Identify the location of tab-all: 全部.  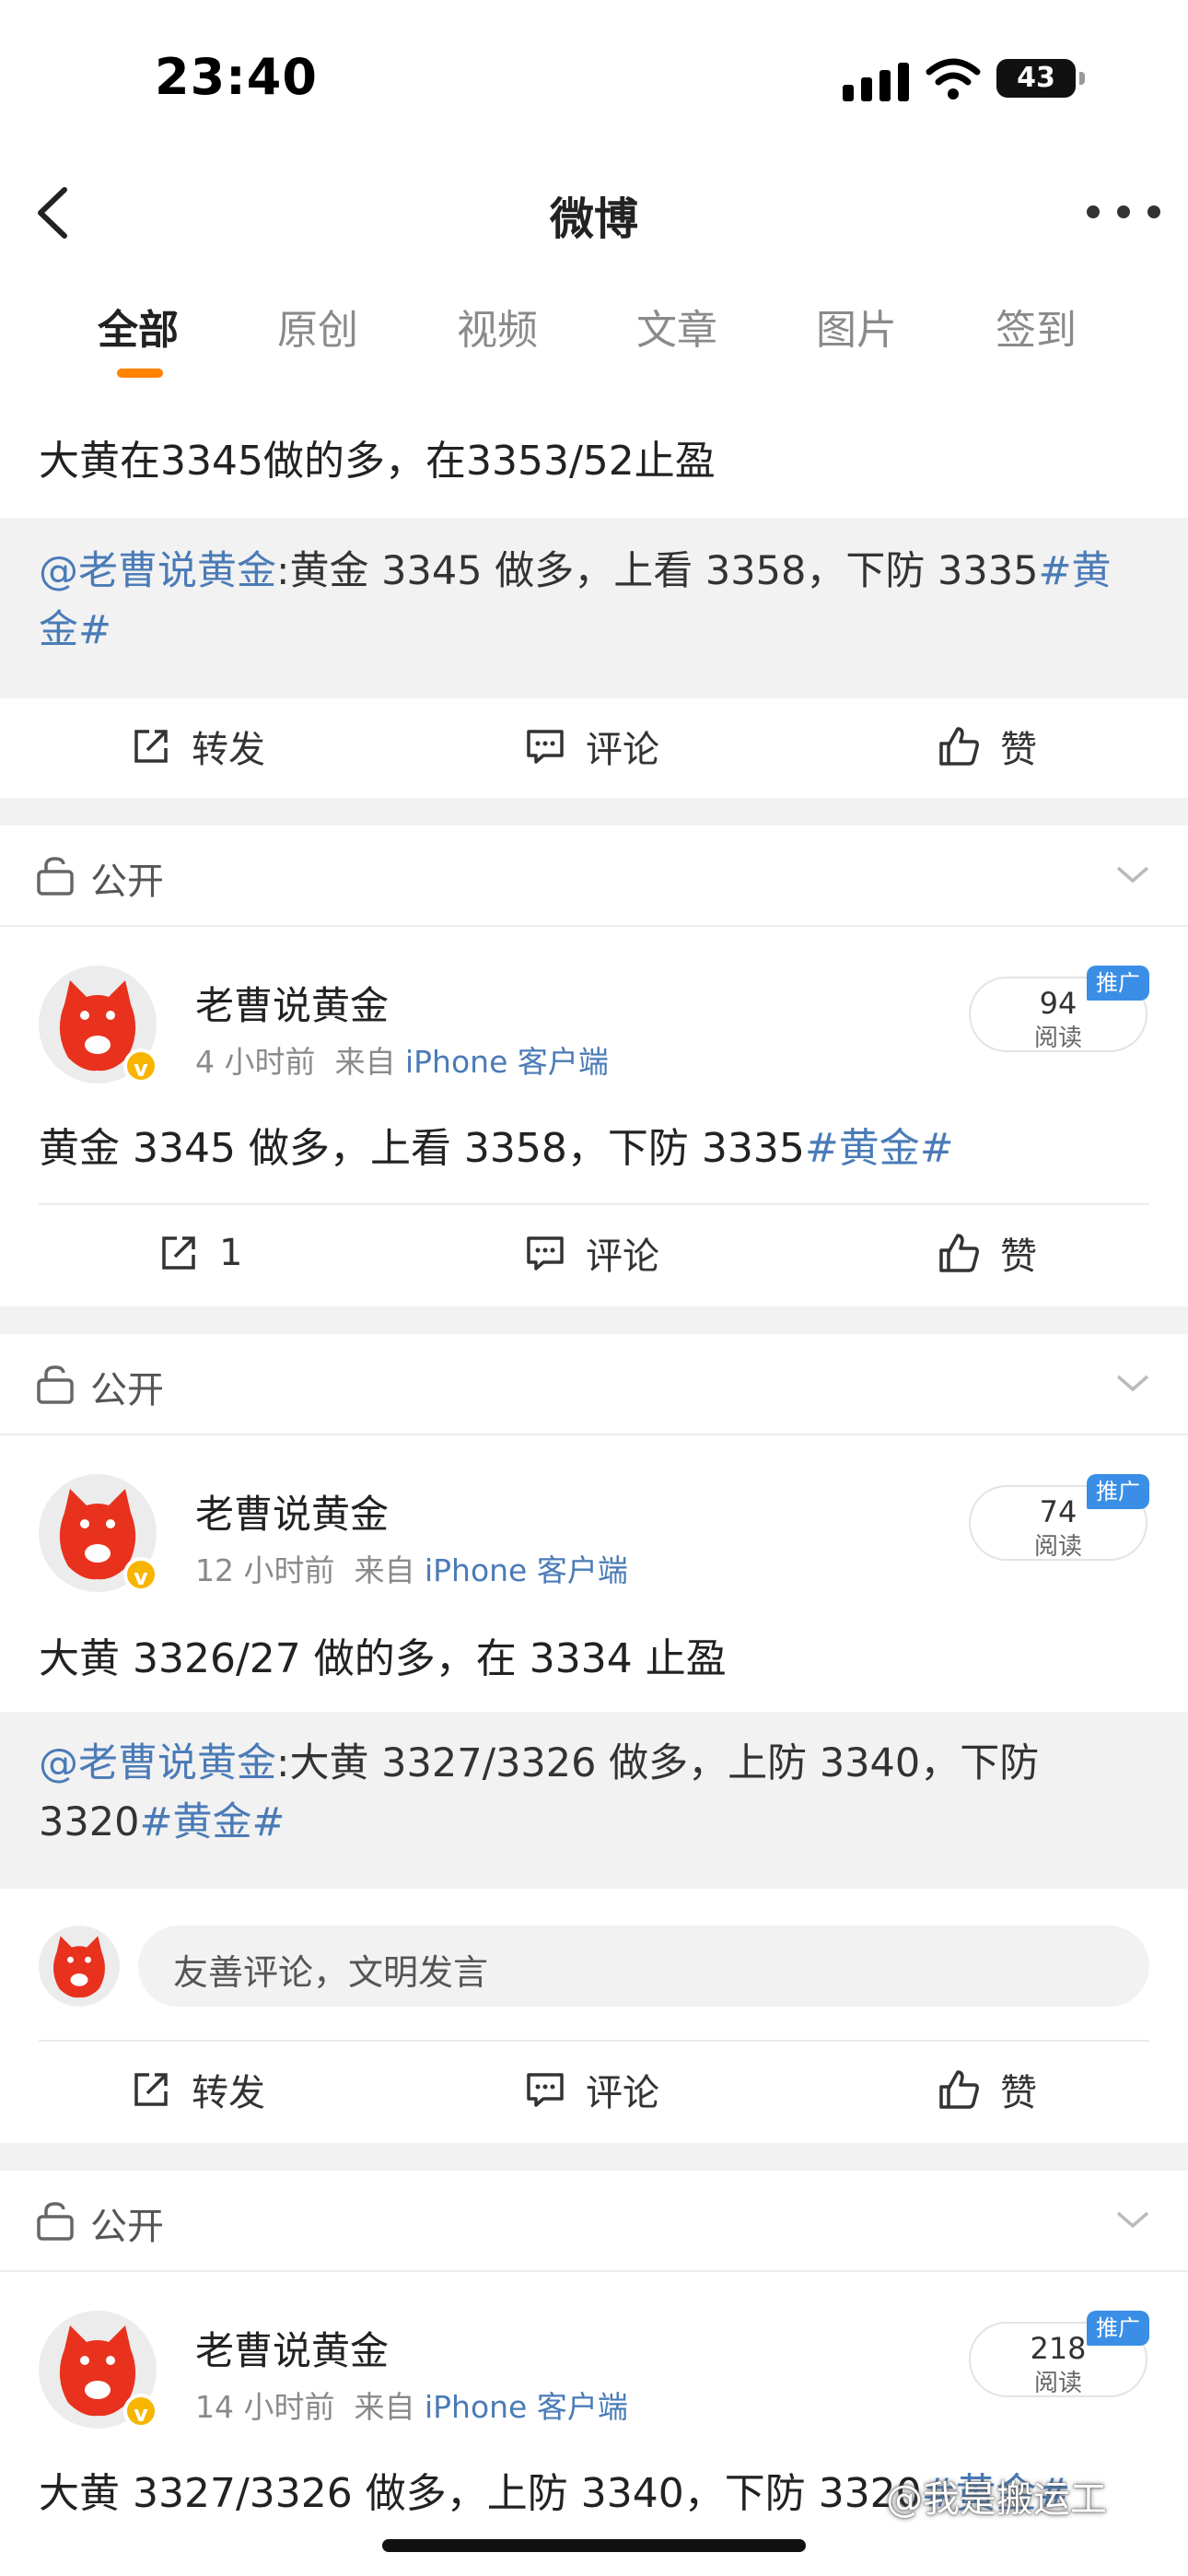
(138, 326).